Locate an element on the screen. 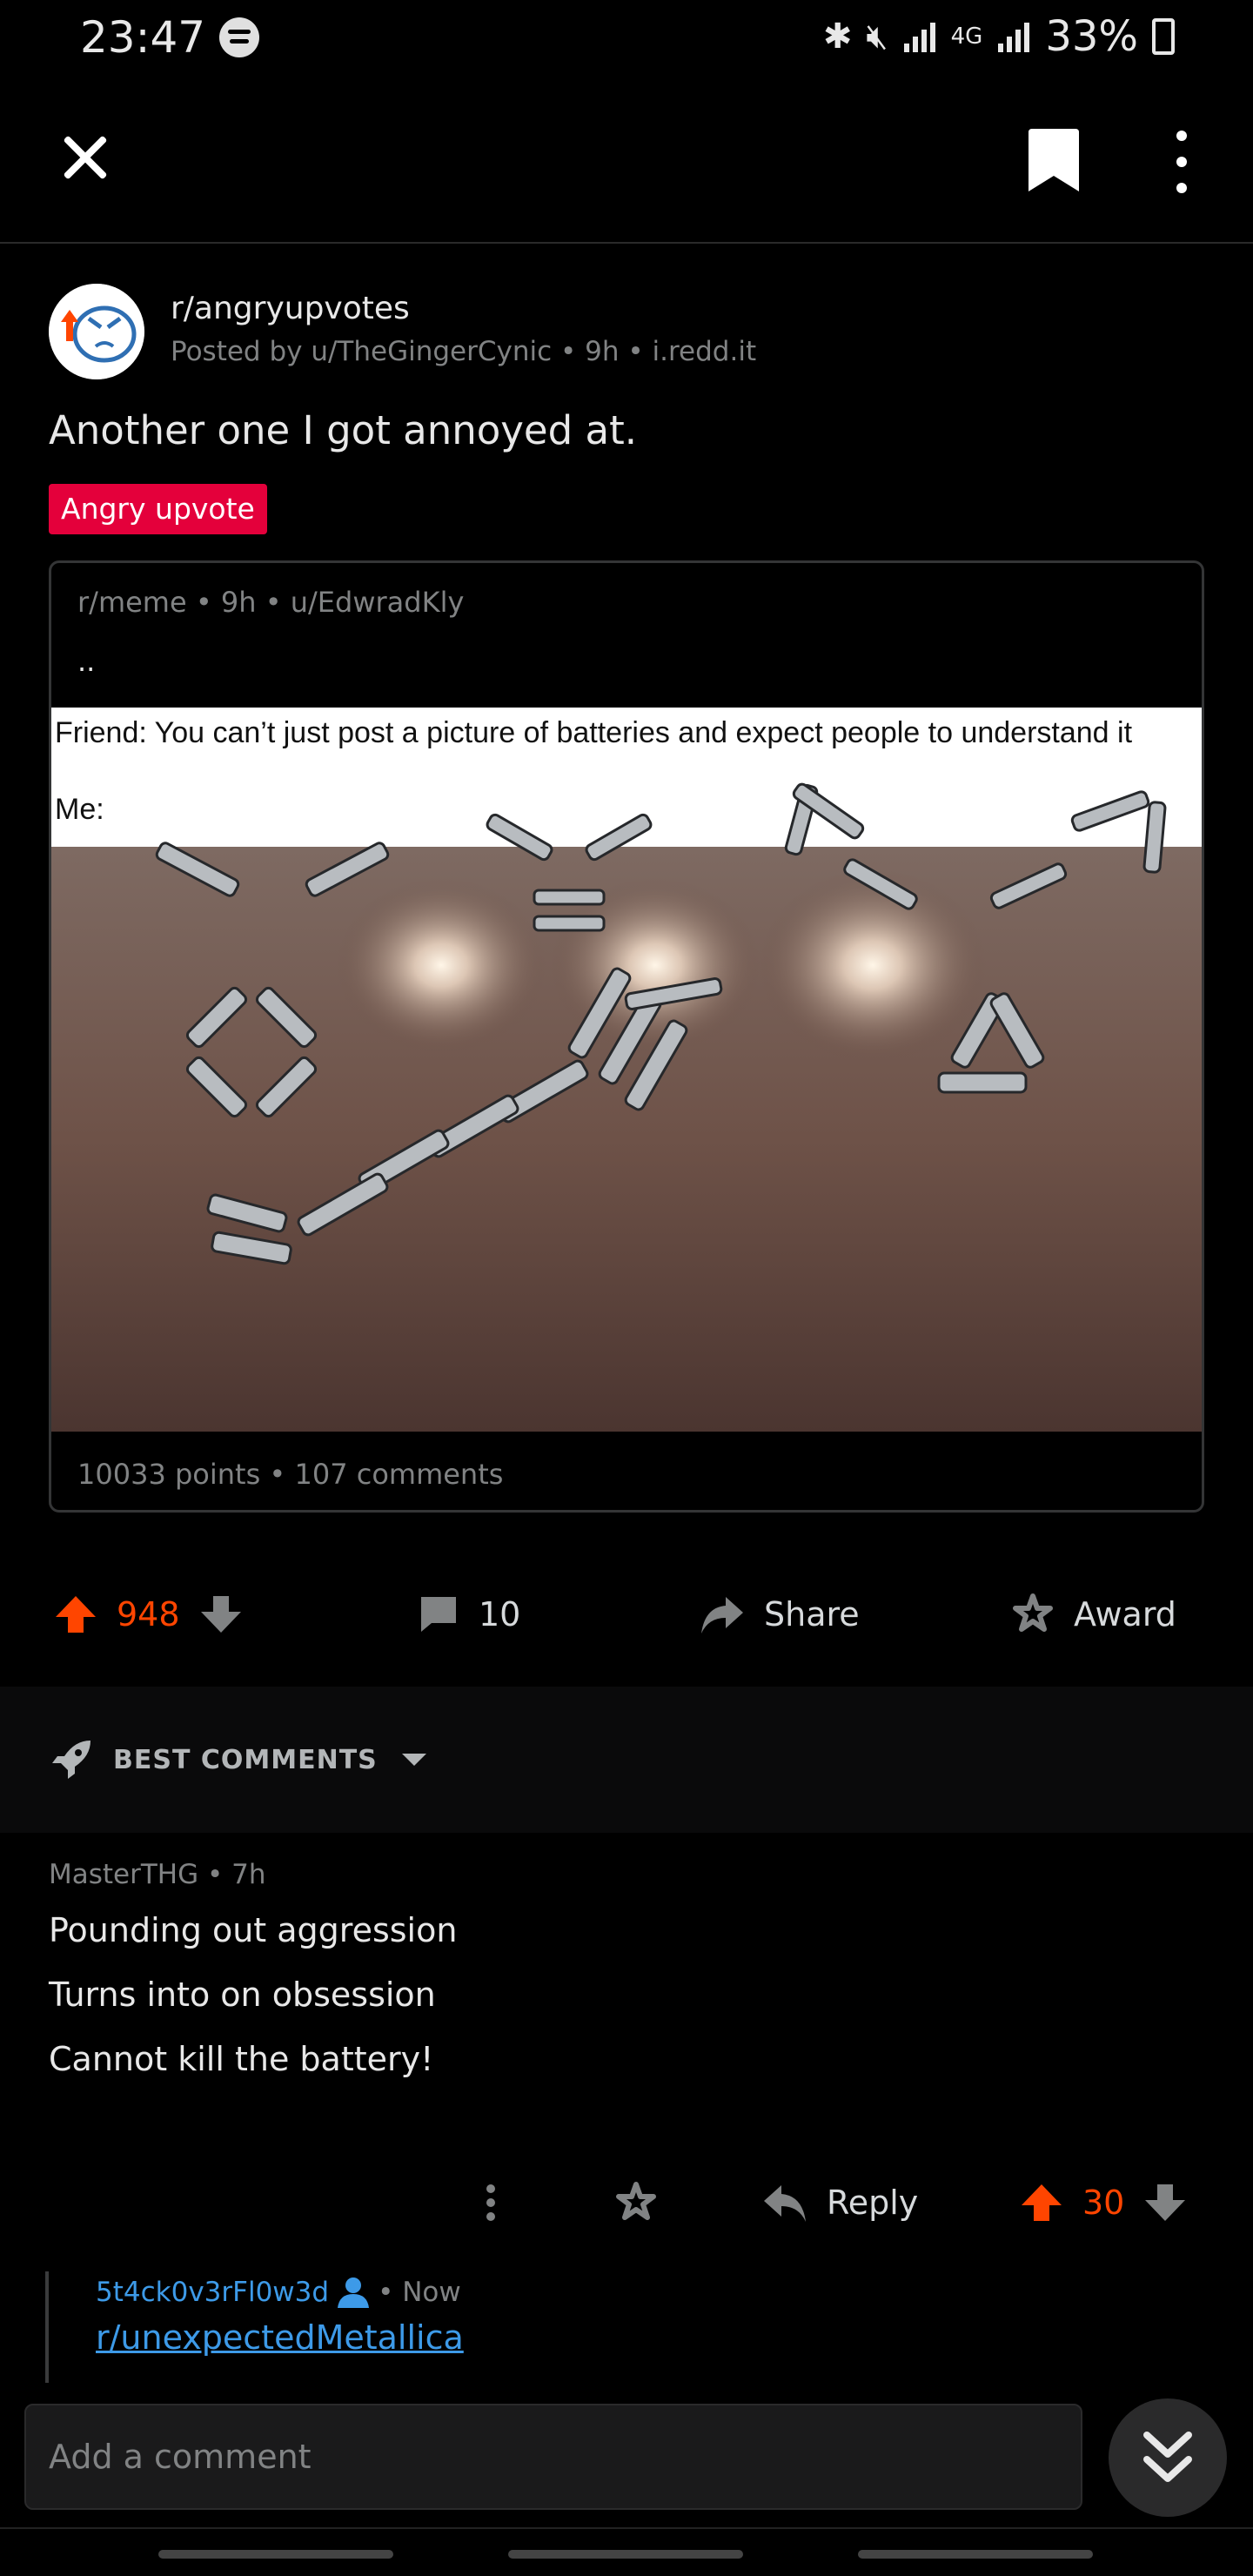  share-button: Share is located at coordinates (780, 1614).